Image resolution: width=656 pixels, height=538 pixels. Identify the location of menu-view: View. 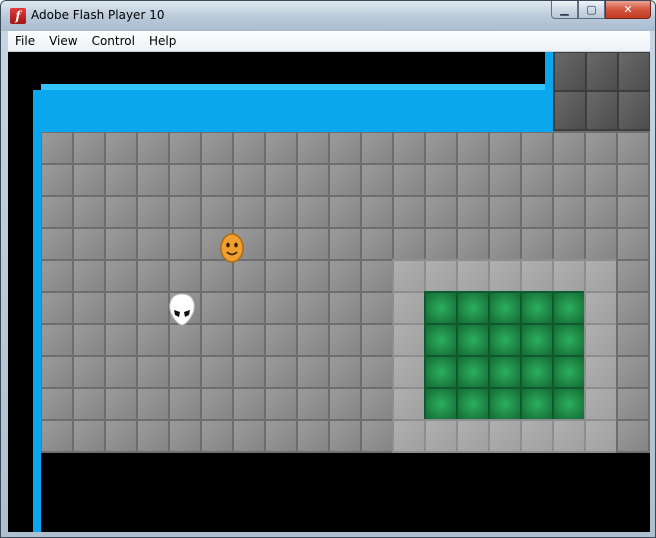
(63, 41).